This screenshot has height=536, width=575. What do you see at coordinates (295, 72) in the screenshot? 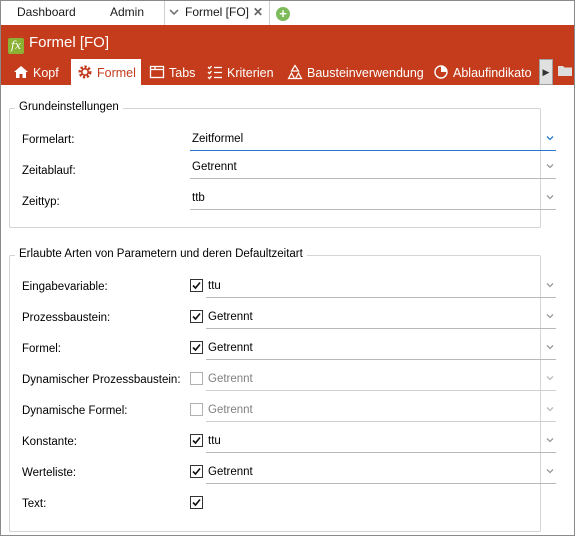
I see `shapes-icon` at bounding box center [295, 72].